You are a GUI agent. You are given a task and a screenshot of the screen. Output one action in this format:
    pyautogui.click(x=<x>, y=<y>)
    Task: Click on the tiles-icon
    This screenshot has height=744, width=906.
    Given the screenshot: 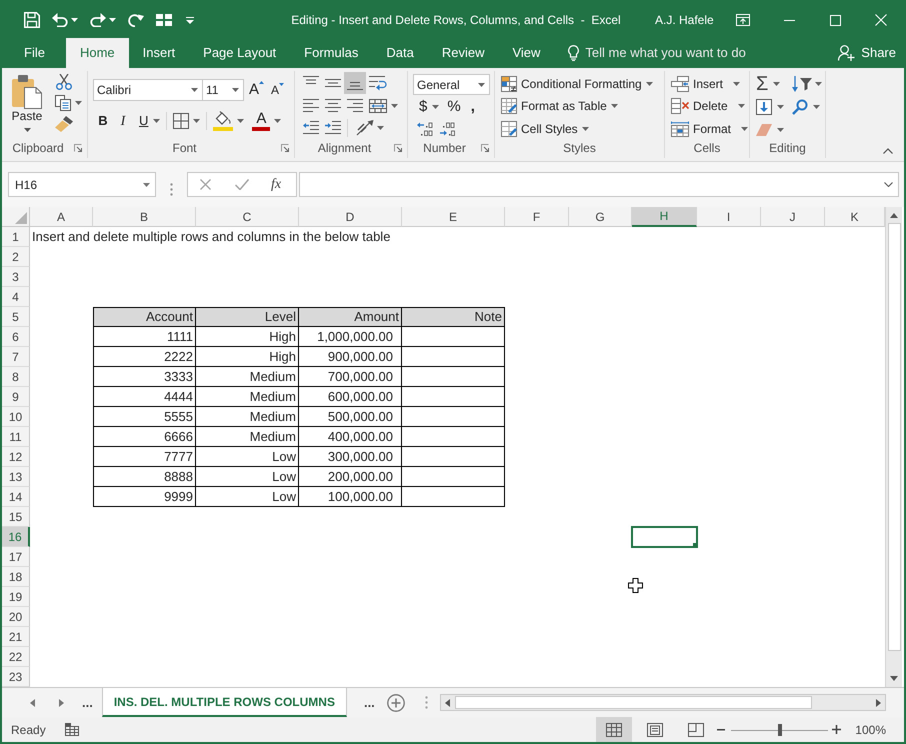 What is the action you would take?
    pyautogui.click(x=164, y=20)
    